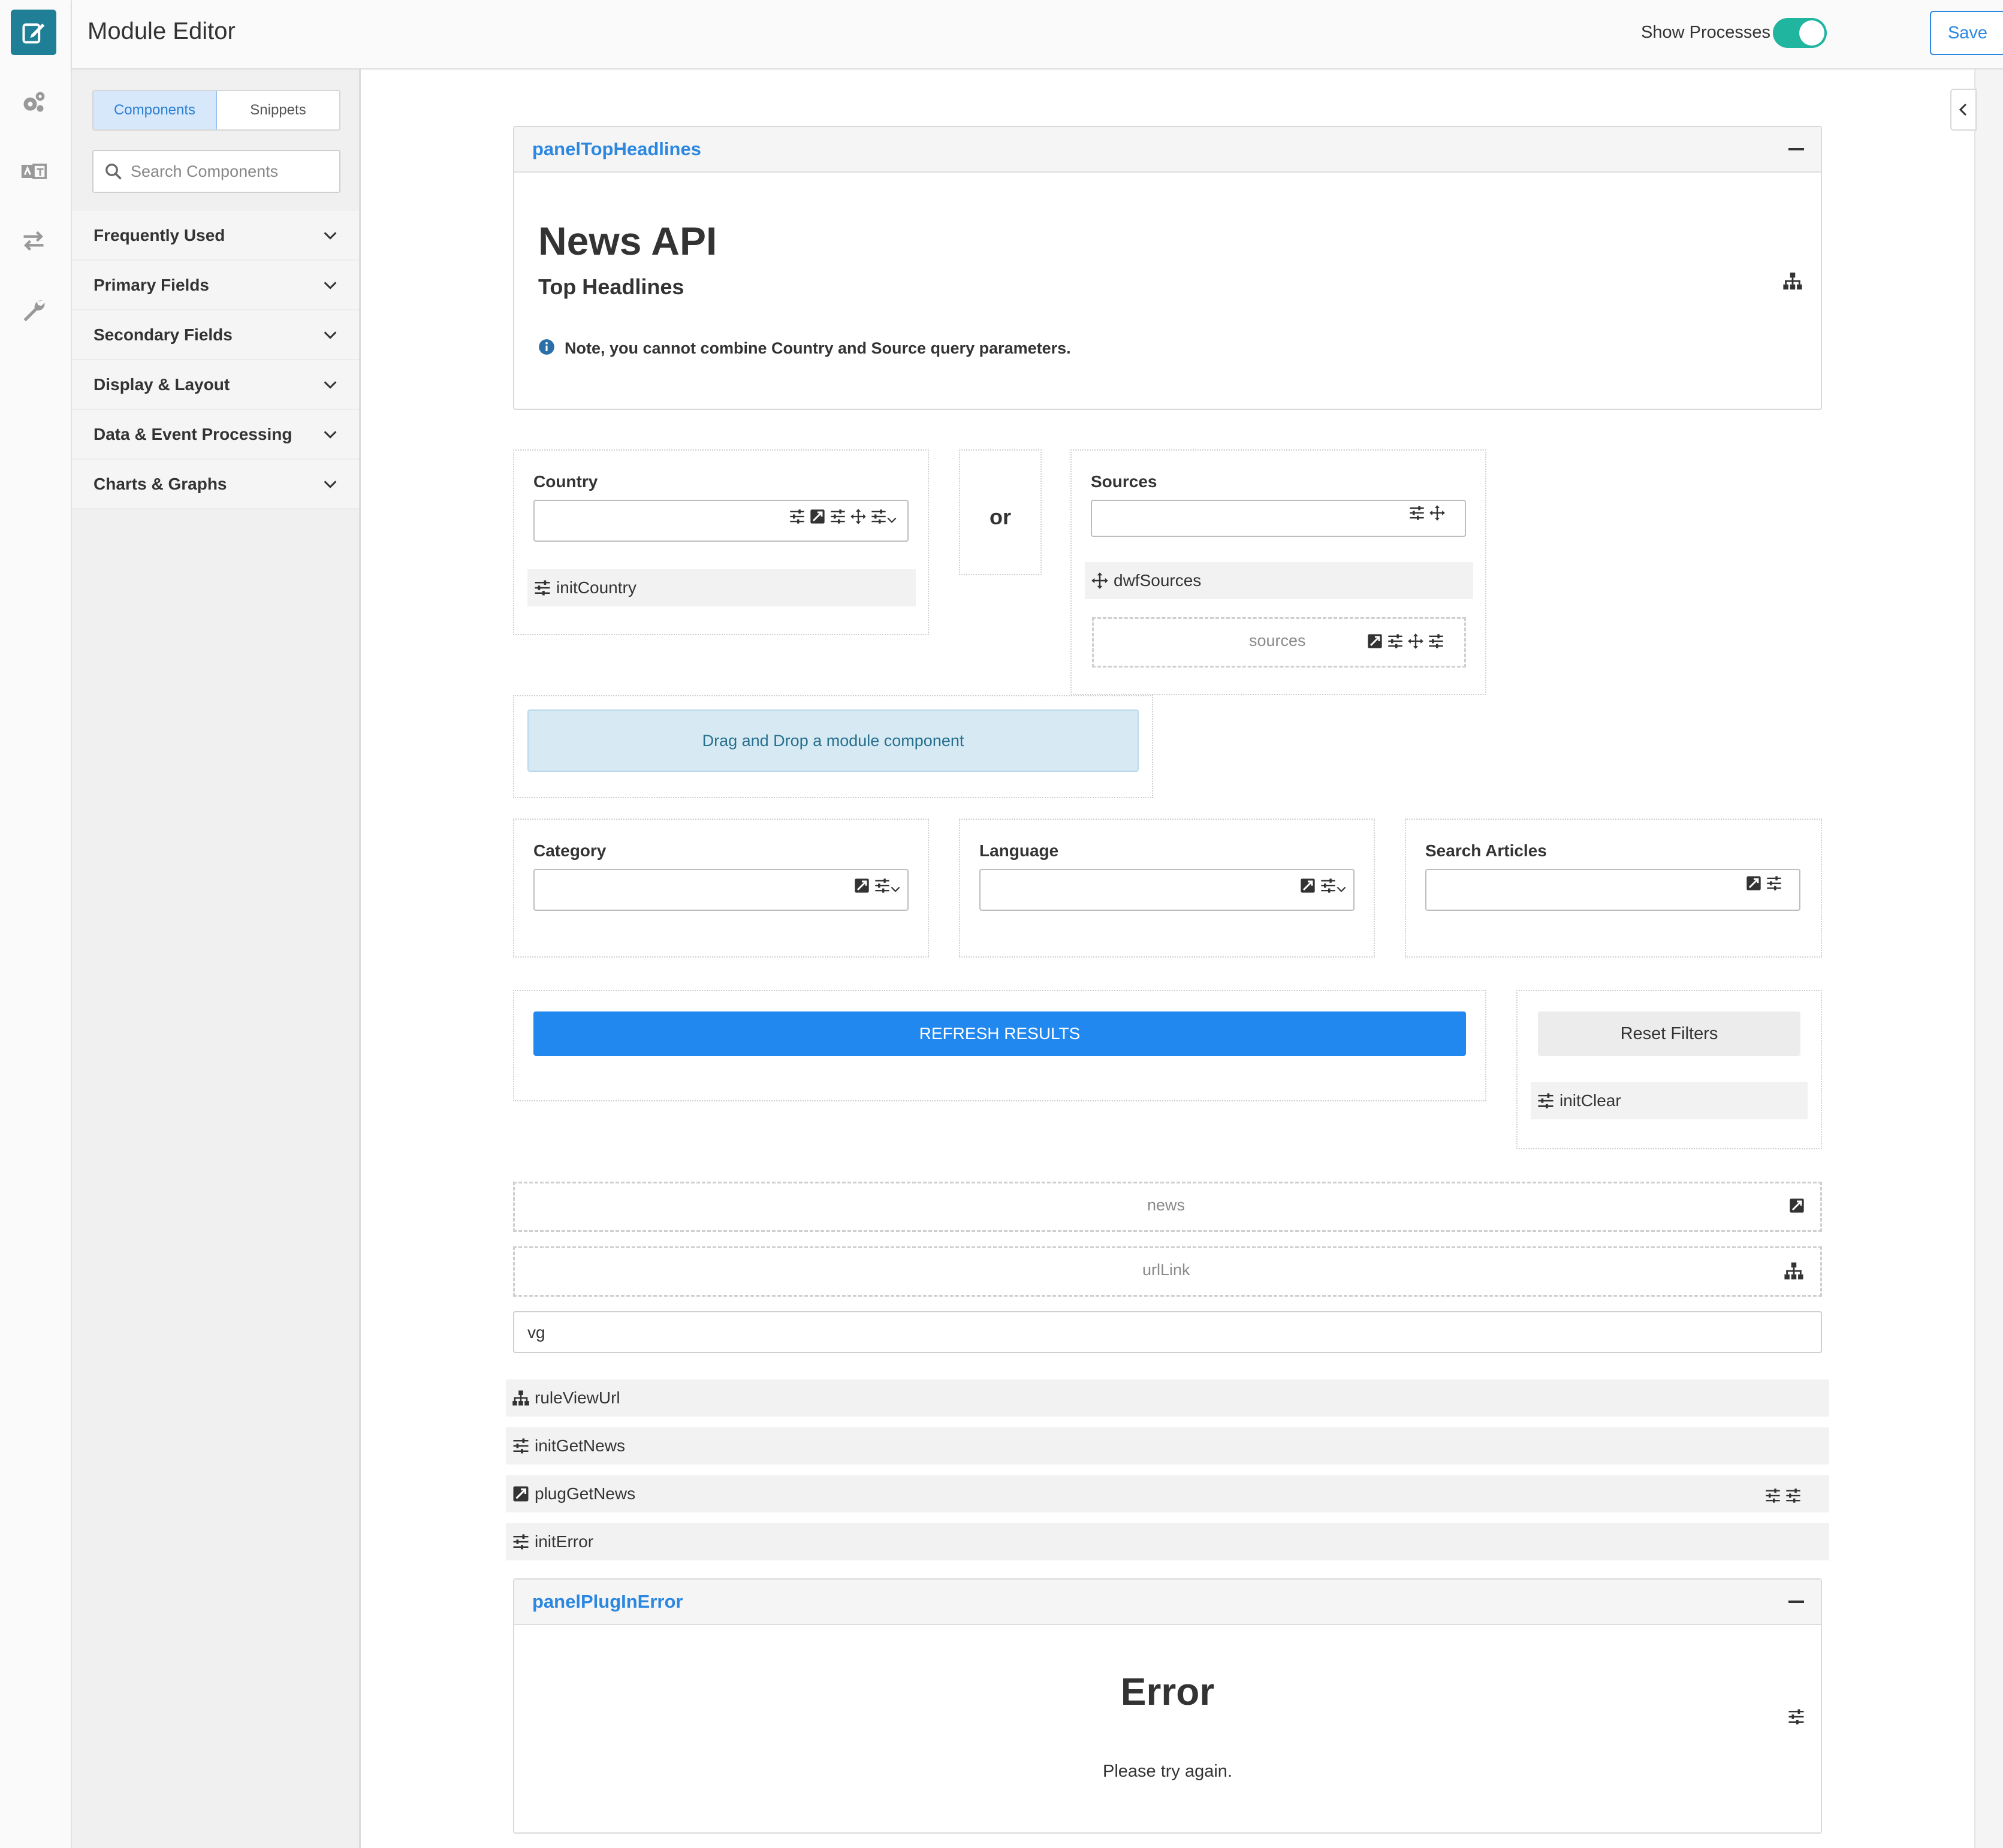  What do you see at coordinates (33, 310) in the screenshot?
I see `wrench-icon` at bounding box center [33, 310].